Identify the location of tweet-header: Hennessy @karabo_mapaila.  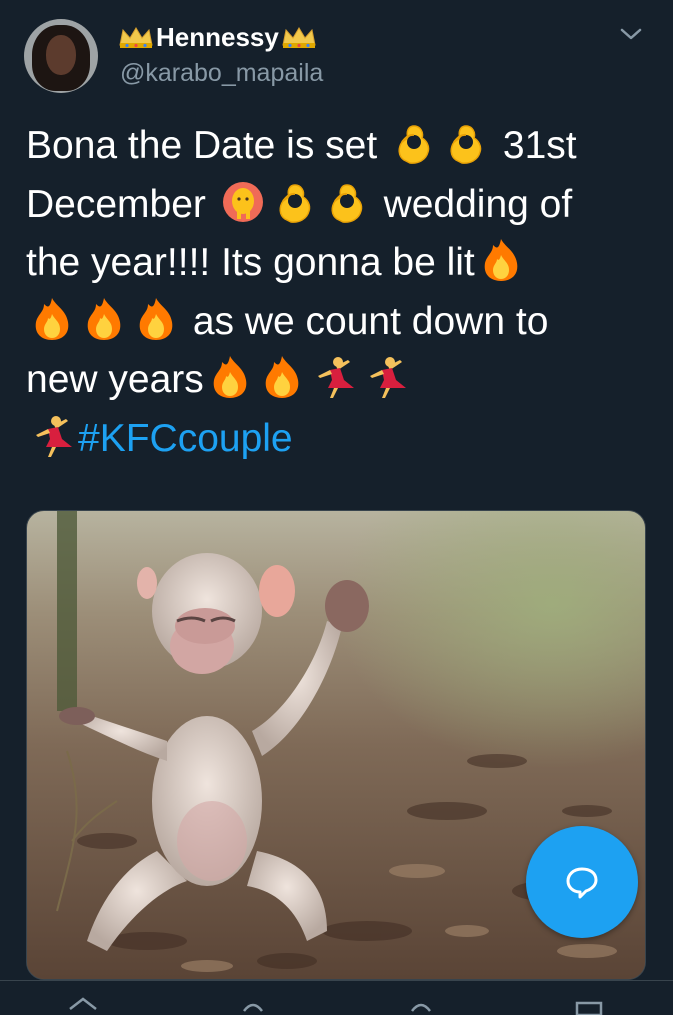
(336, 50).